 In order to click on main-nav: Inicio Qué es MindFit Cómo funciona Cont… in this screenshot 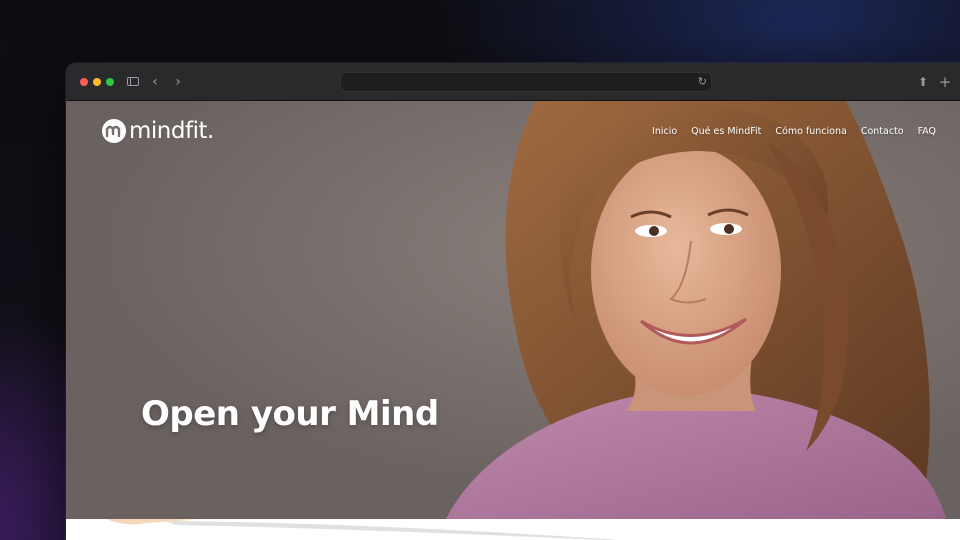, I will do `click(794, 131)`.